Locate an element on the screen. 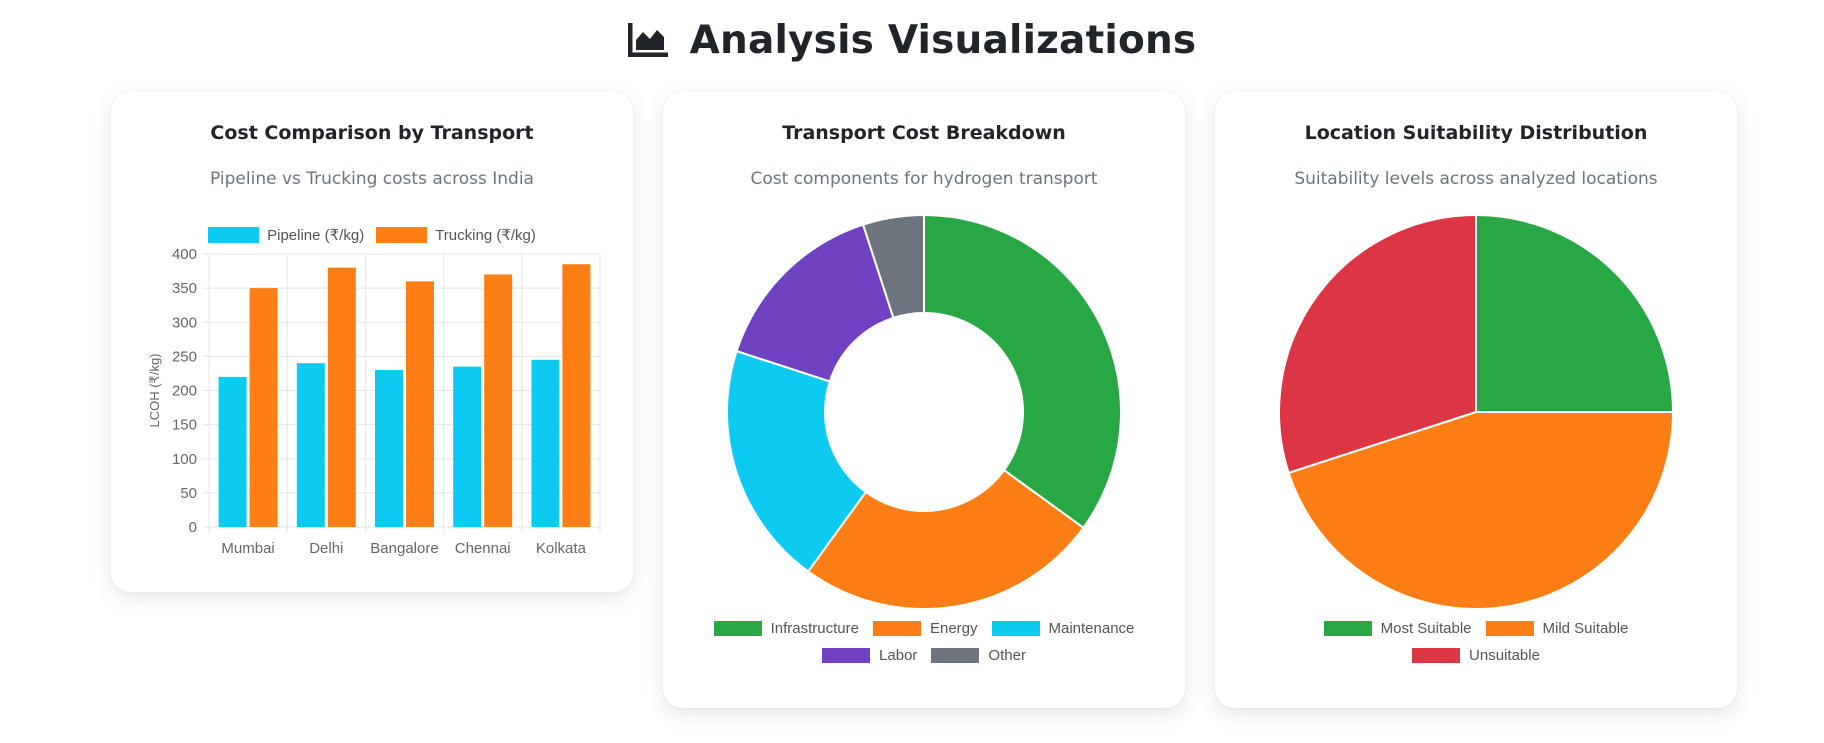 The width and height of the screenshot is (1824, 743). legend-item-maintenance: Maintenance is located at coordinates (1063, 628).